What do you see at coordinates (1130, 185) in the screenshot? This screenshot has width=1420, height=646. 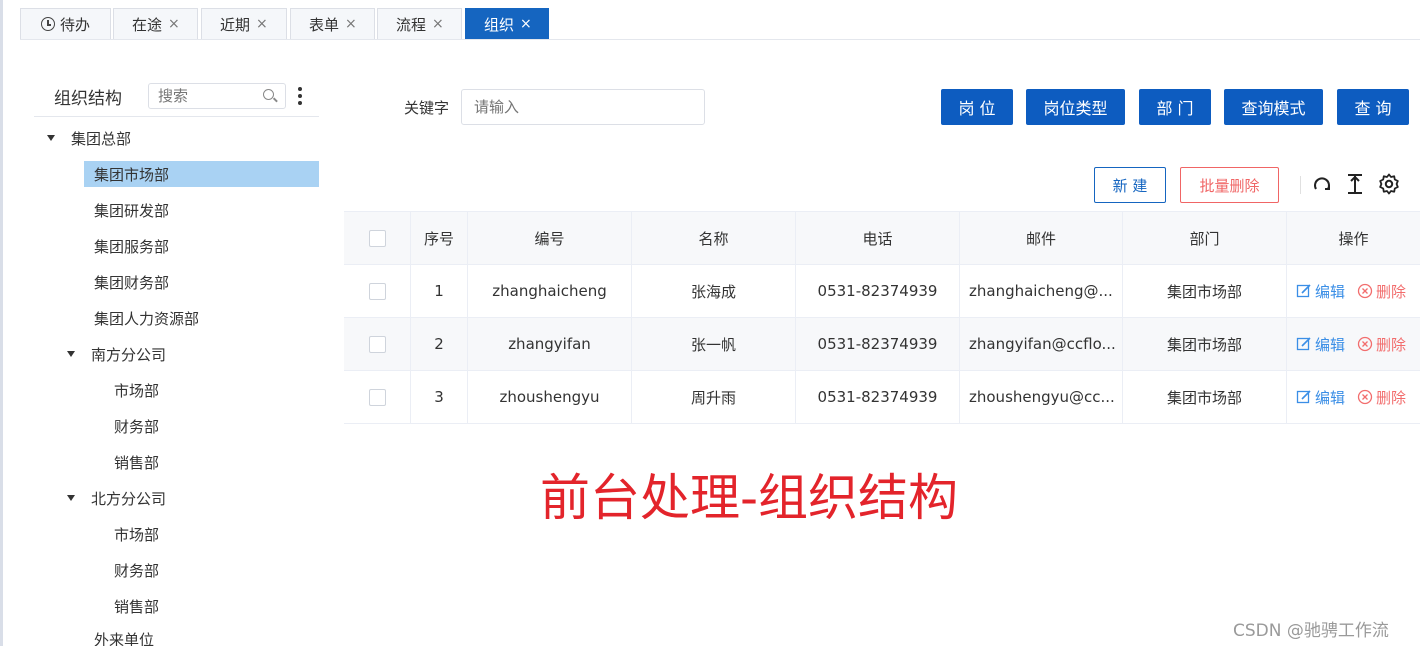 I see `new-button: 新 建` at bounding box center [1130, 185].